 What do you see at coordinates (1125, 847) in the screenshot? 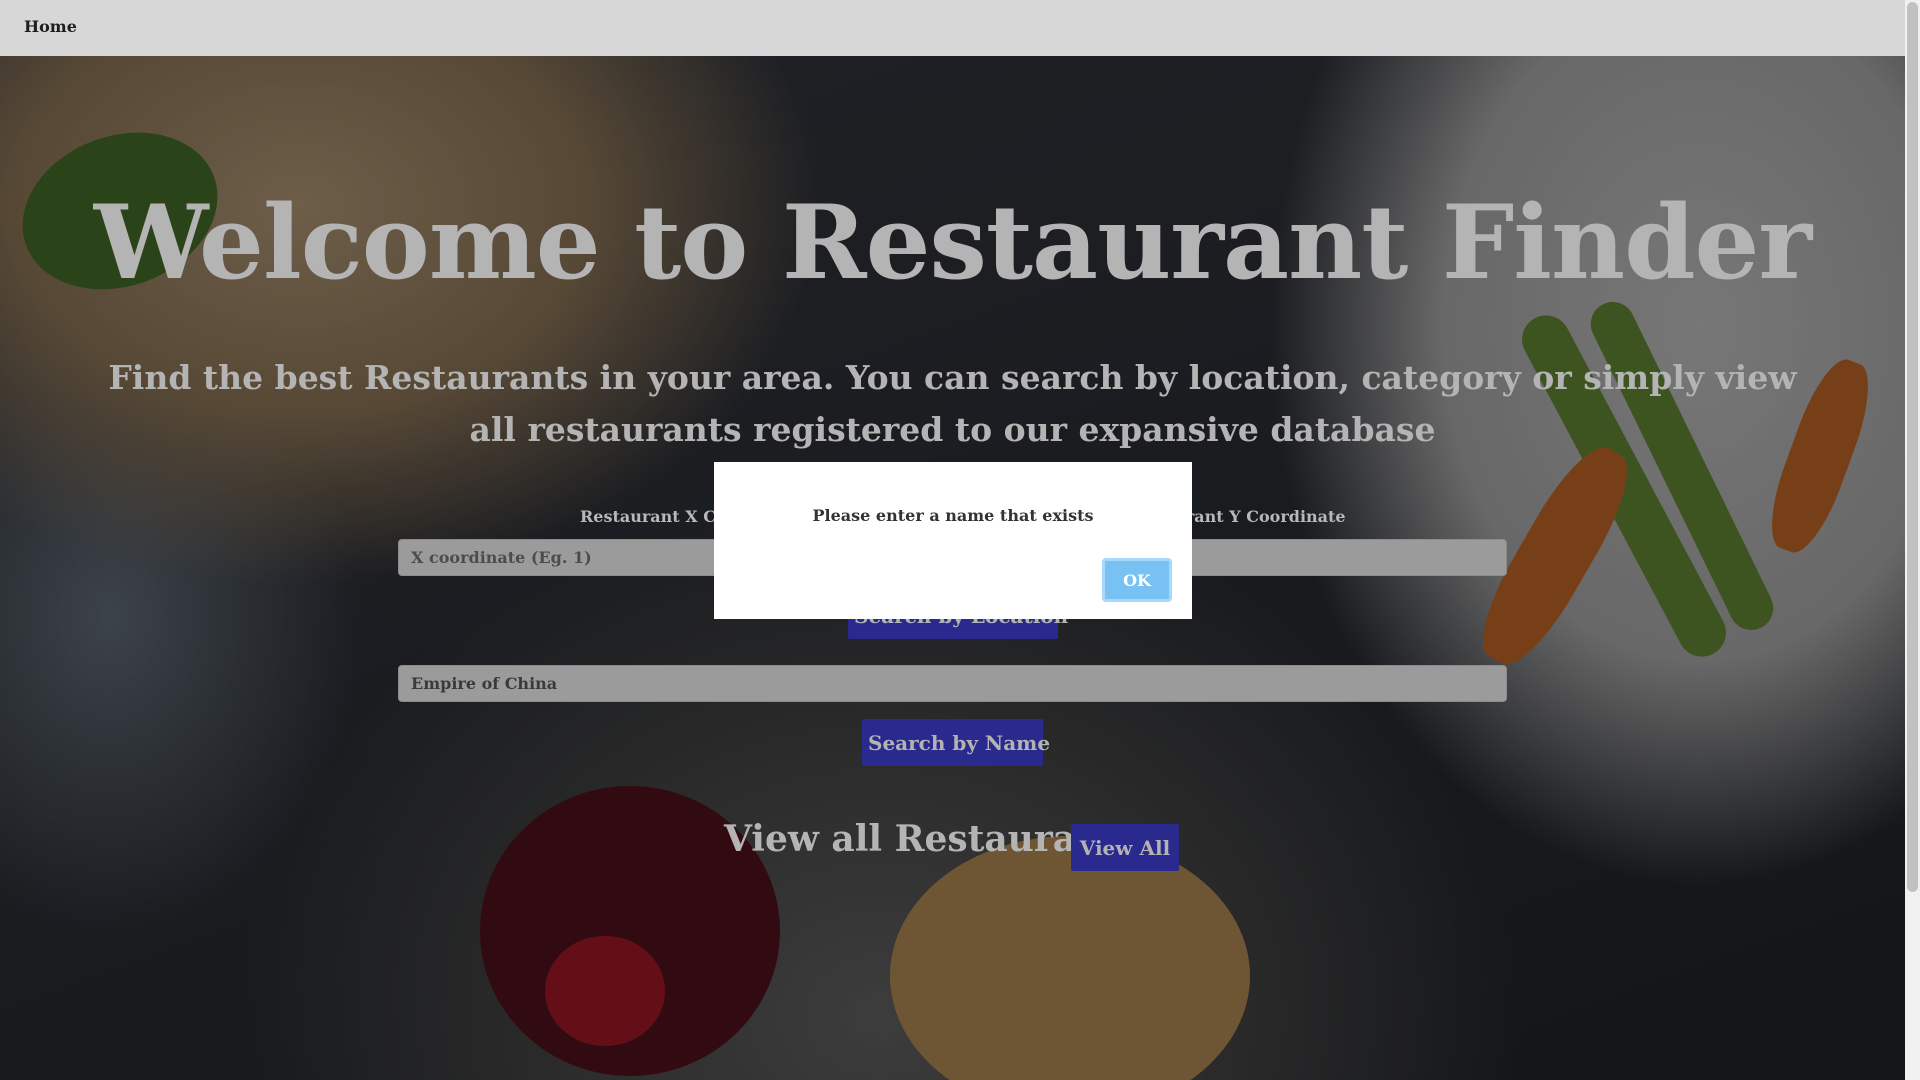
I see `view-all-button: View All` at bounding box center [1125, 847].